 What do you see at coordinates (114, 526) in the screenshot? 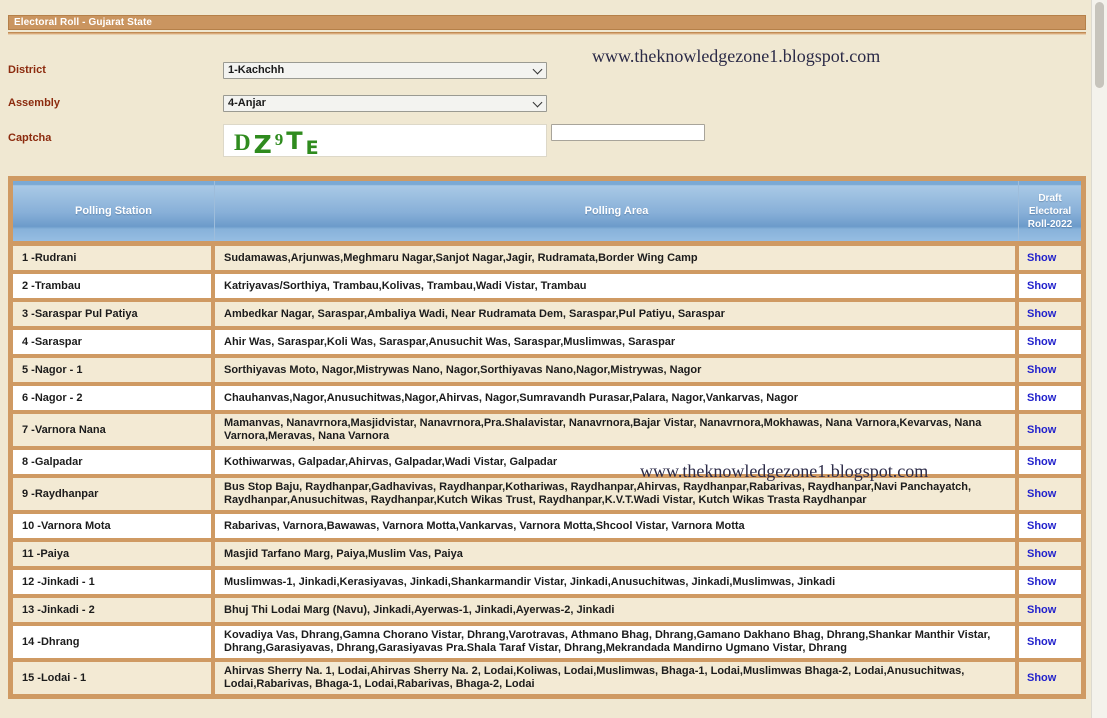
I see `cell-polling-station: 10 -Varnora Mota` at bounding box center [114, 526].